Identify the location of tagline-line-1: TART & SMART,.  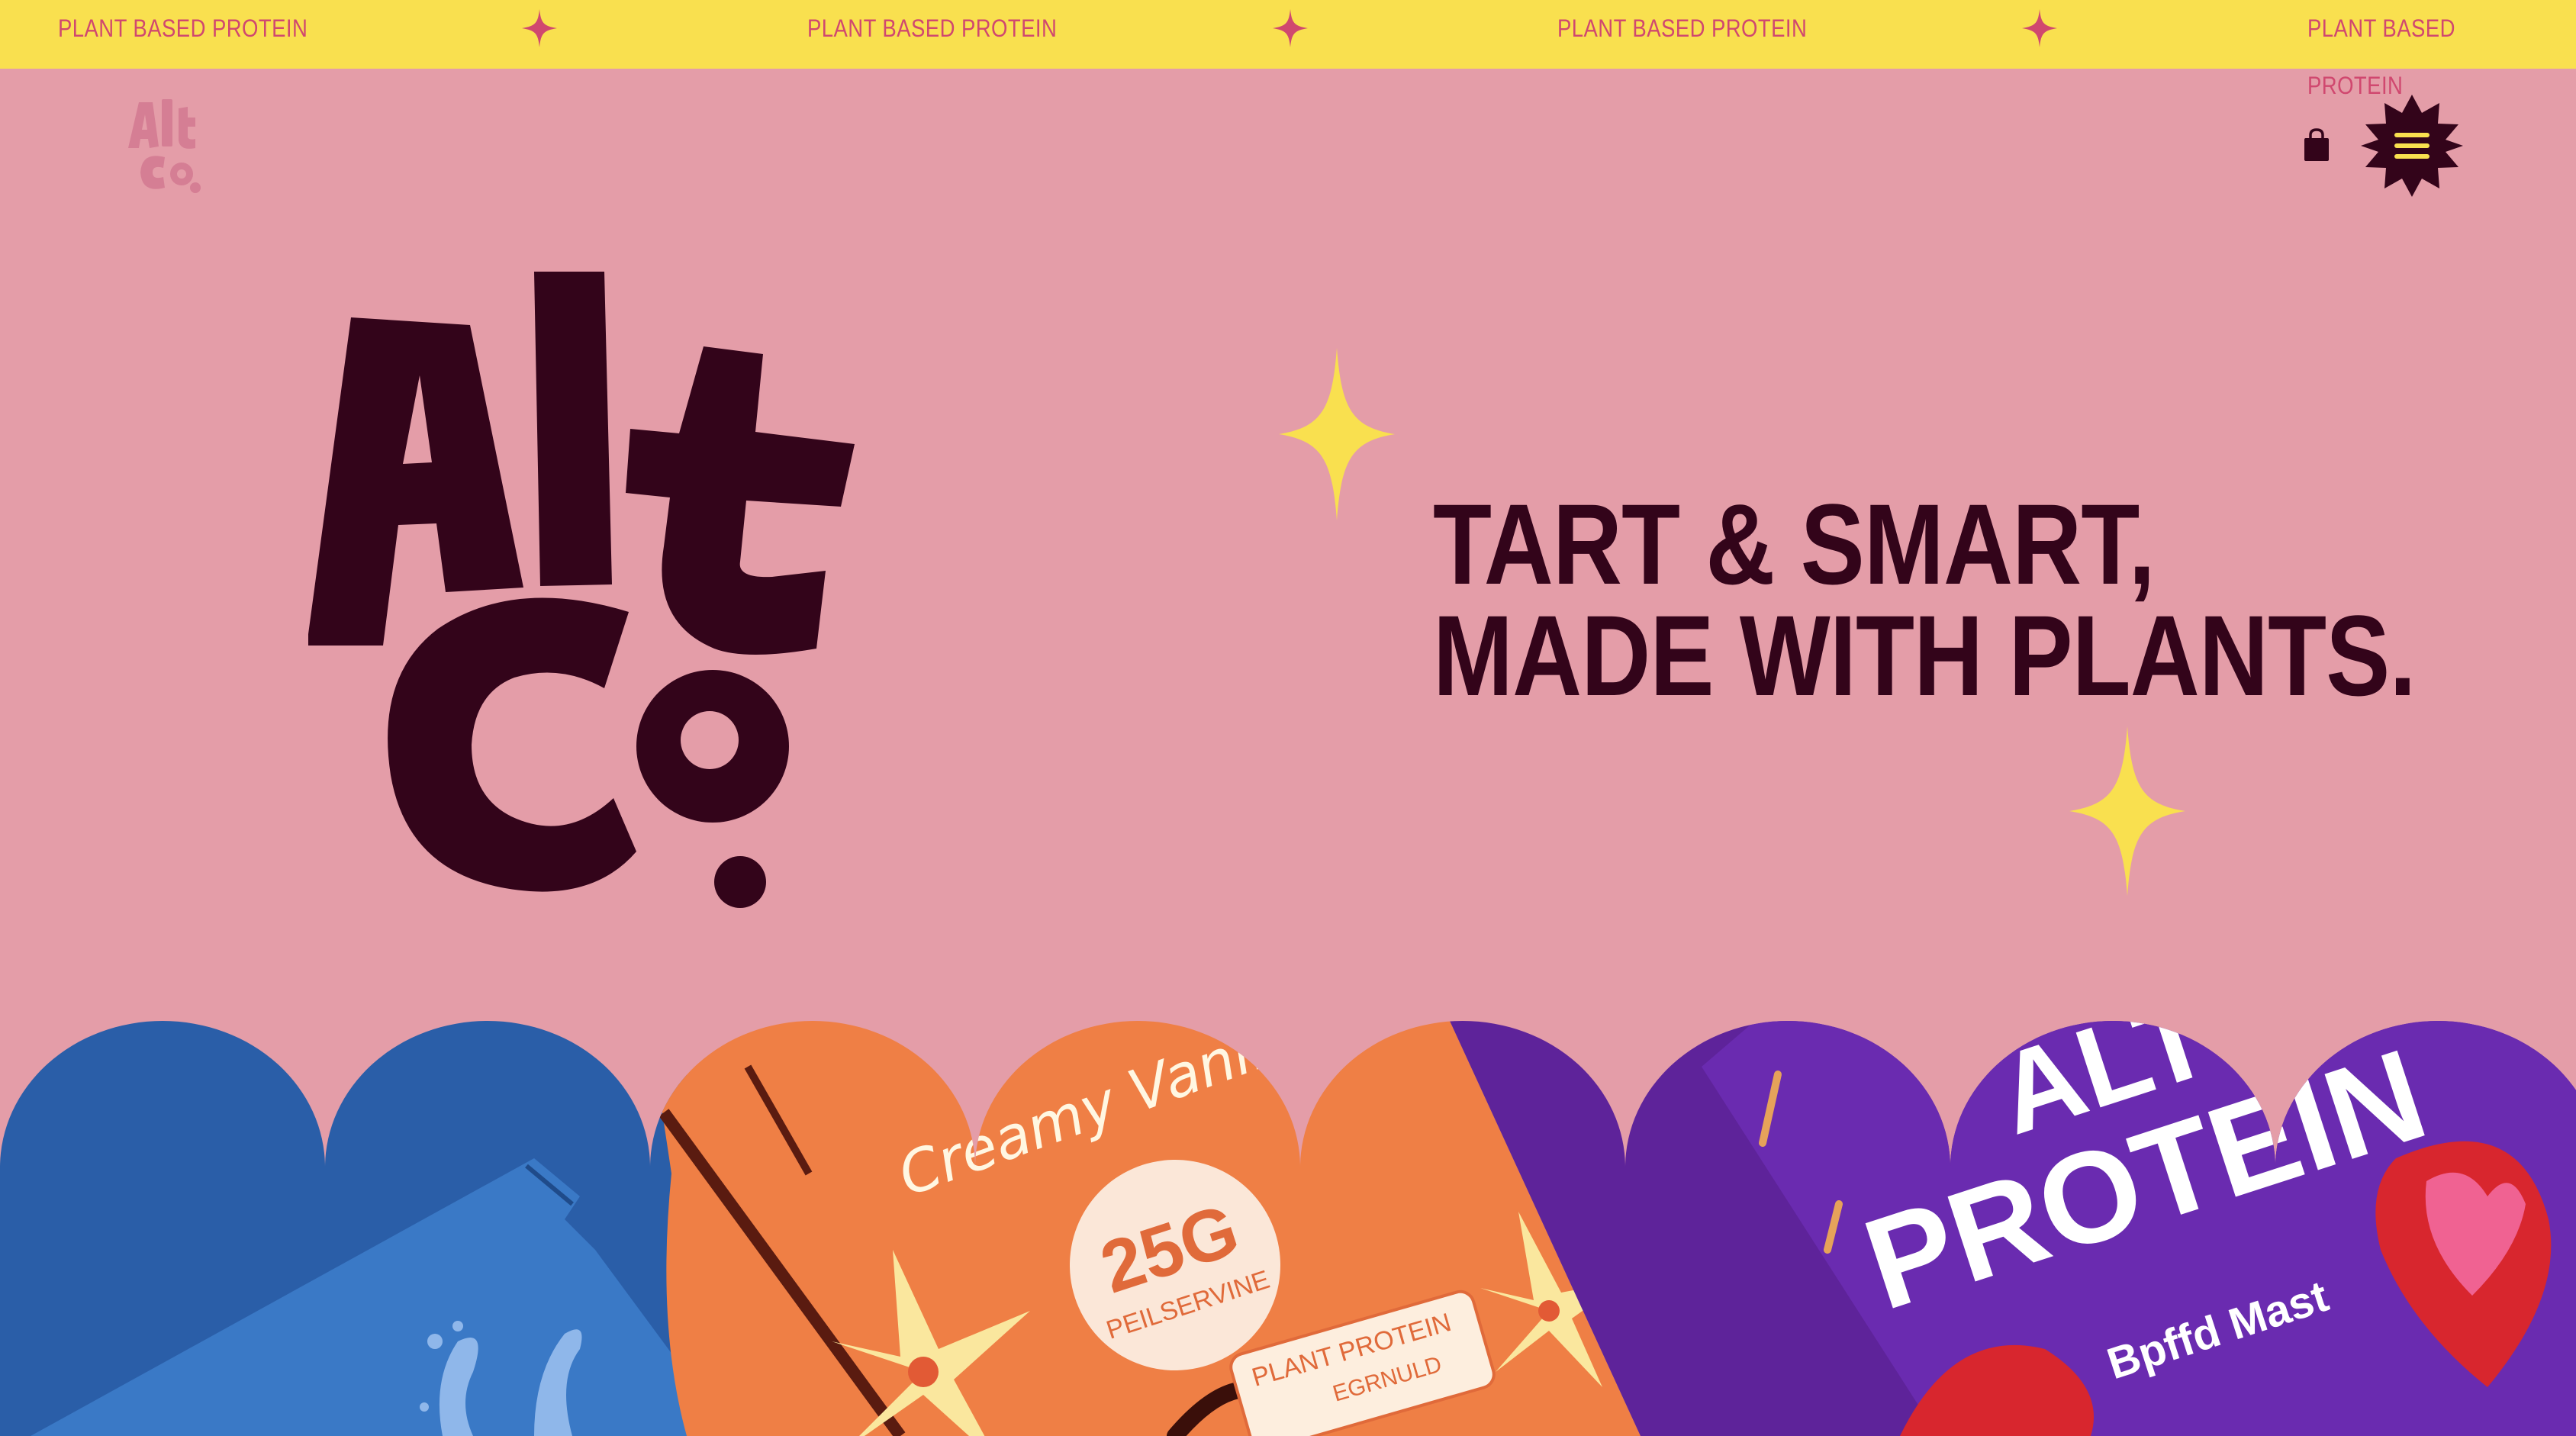
(1794, 544).